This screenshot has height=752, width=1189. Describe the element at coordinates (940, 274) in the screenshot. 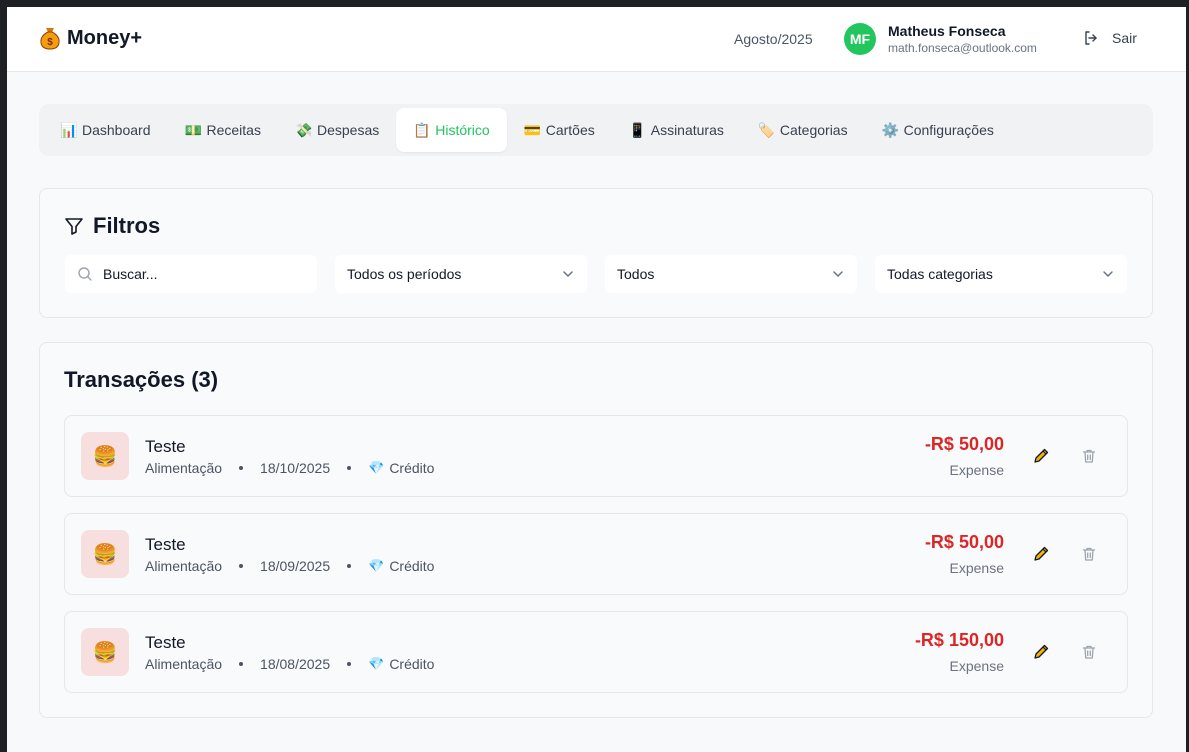

I see `category-select-value: Todas categorias` at that location.